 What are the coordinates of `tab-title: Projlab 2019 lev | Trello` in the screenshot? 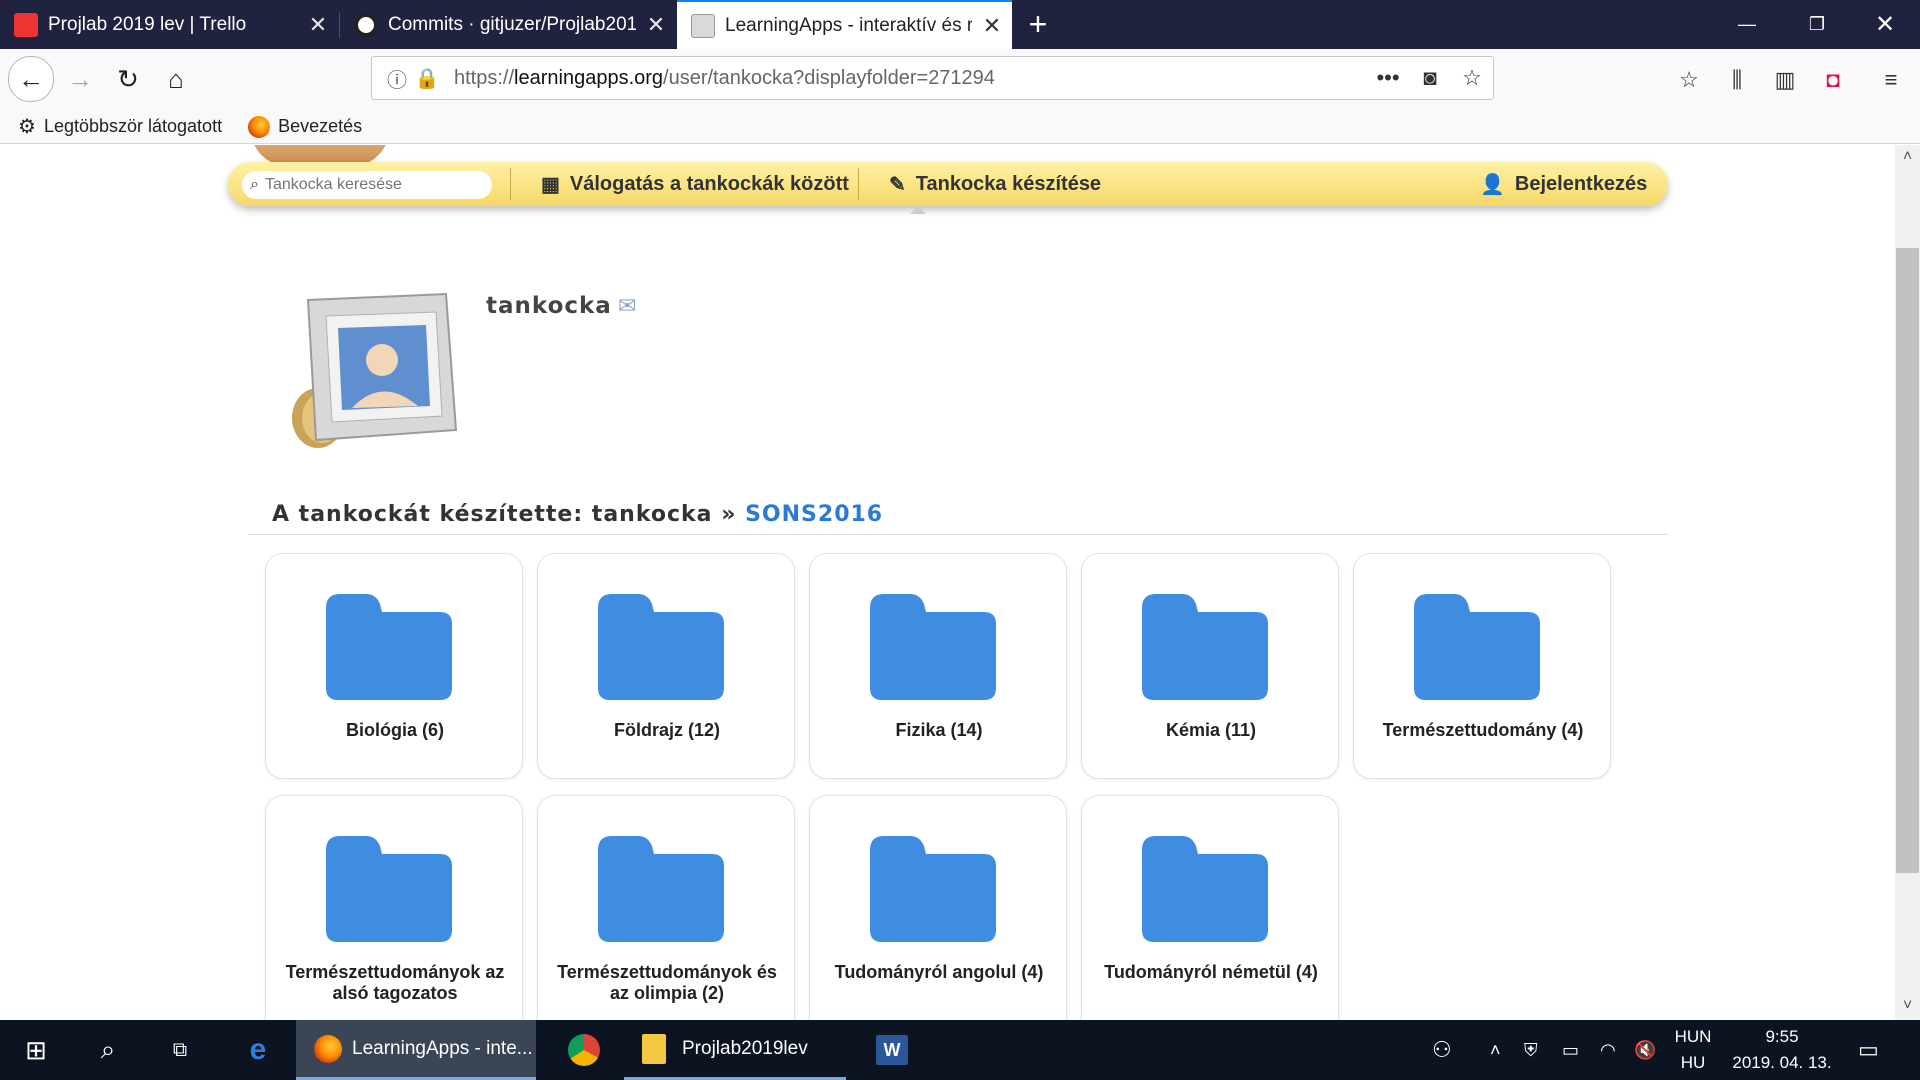 It's located at (147, 24).